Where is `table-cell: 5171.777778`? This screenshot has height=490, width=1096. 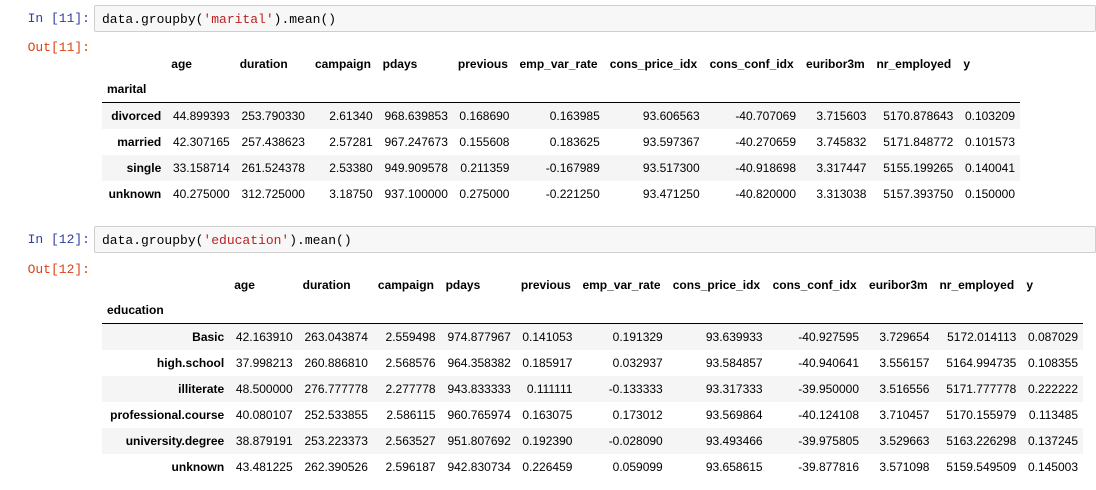
table-cell: 5171.777778 is located at coordinates (981, 388).